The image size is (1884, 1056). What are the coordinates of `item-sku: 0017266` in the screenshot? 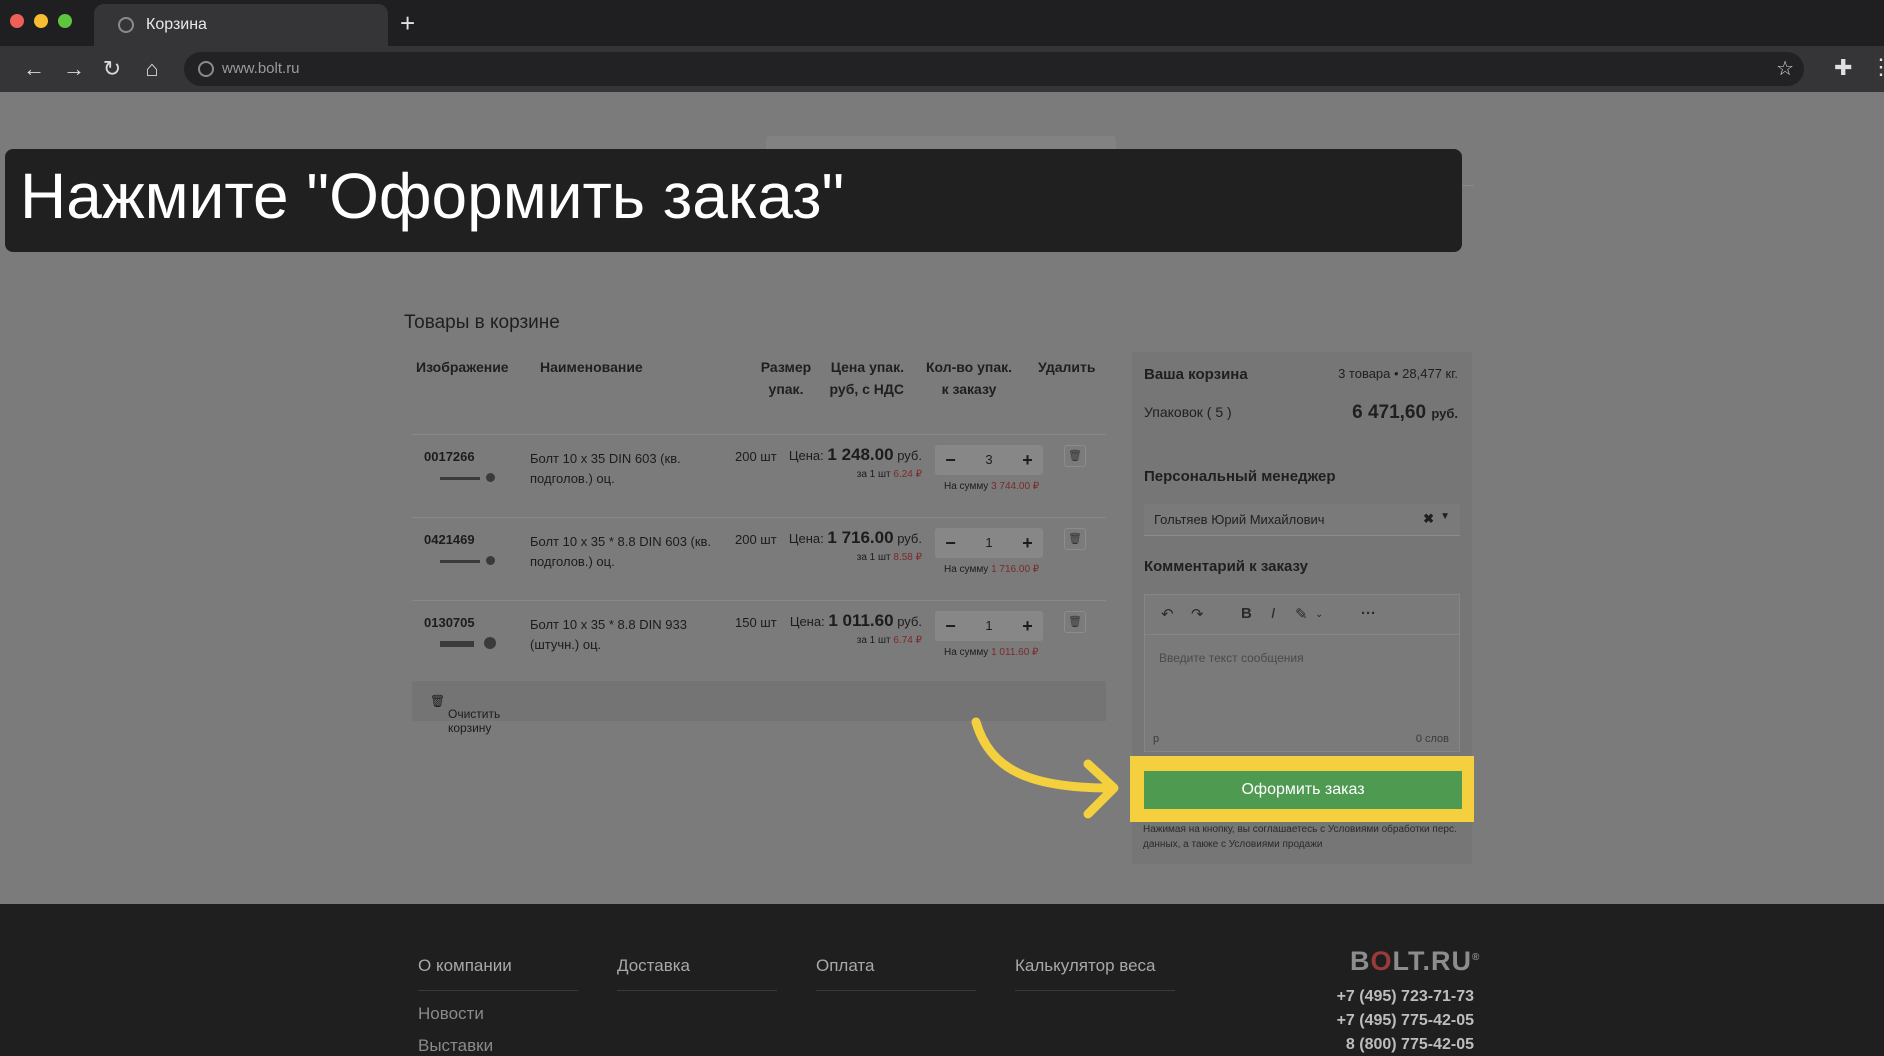 It's located at (449, 456).